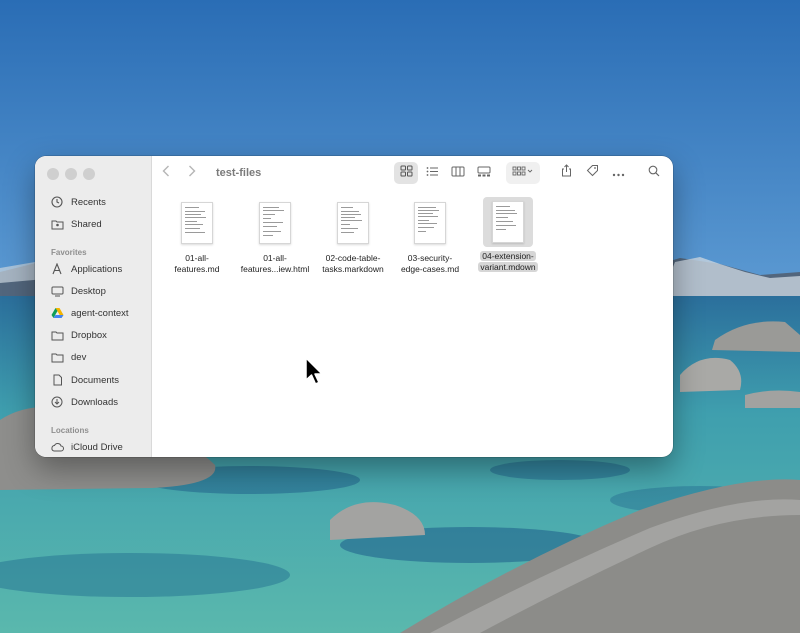  I want to click on tag-icon, so click(592, 173).